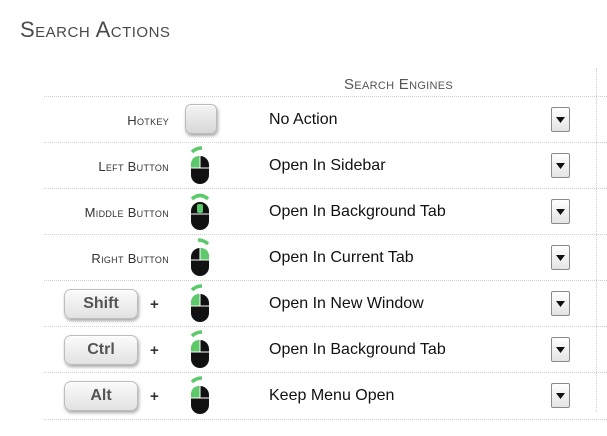 This screenshot has height=436, width=607. What do you see at coordinates (126, 212) in the screenshot?
I see `row-label-middle-button: Middle Button` at bounding box center [126, 212].